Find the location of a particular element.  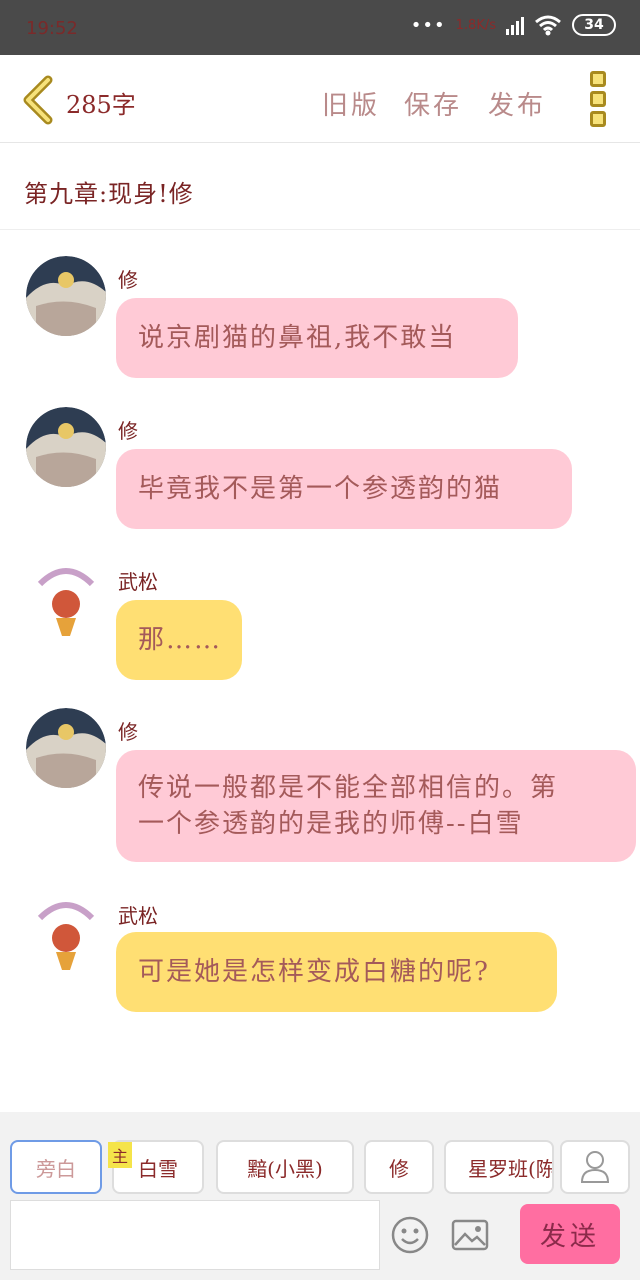

status-icons: ••• 1.8K/s 34 is located at coordinates (513, 25).